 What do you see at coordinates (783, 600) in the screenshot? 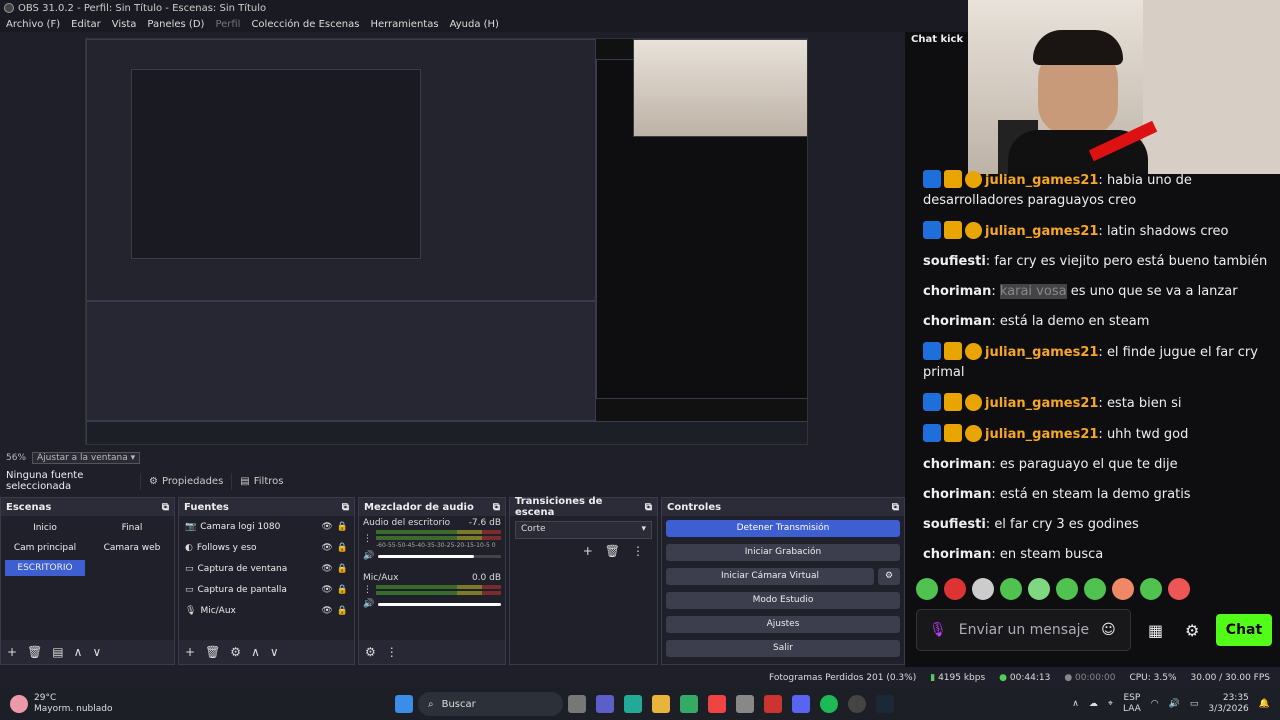
I see `studio-mode-button: Modo Estudio` at bounding box center [783, 600].